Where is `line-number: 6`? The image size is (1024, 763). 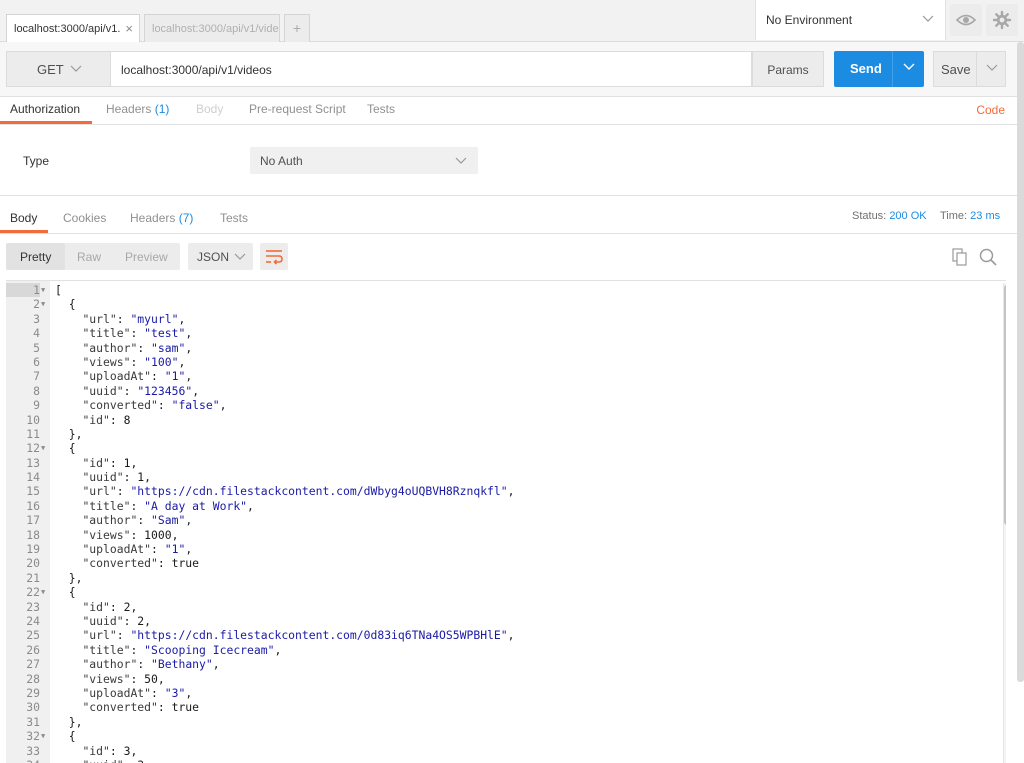
line-number: 6 is located at coordinates (23, 362).